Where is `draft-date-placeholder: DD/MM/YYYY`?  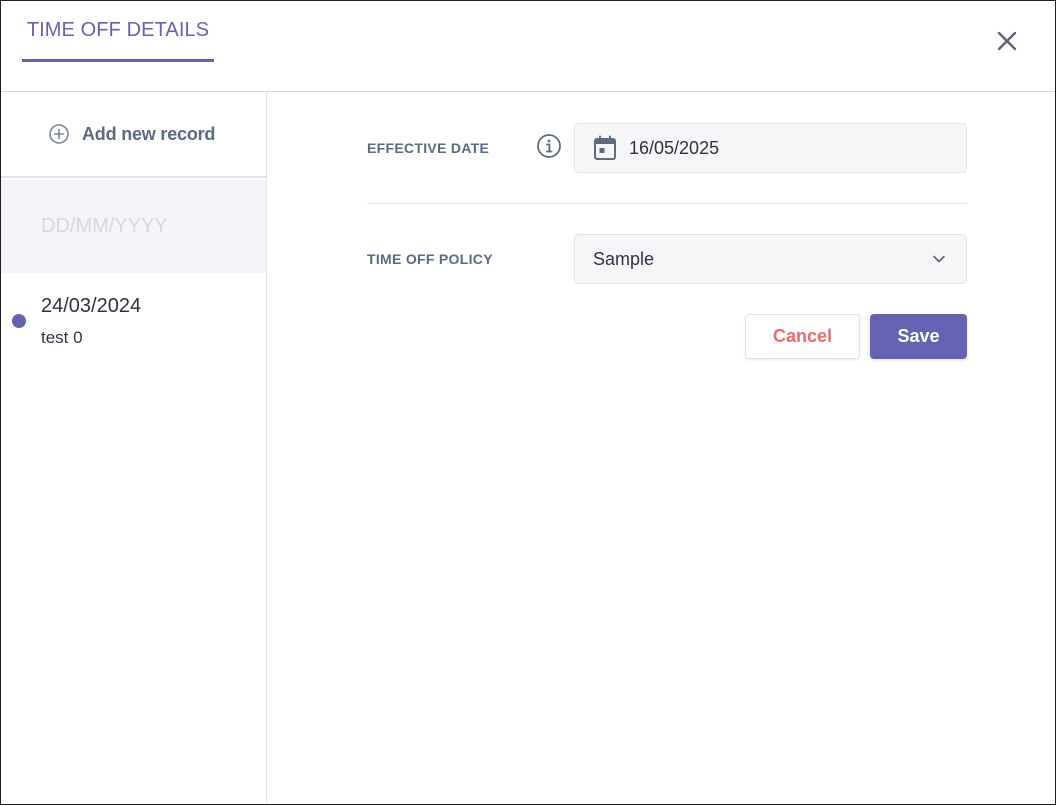
draft-date-placeholder: DD/MM/YYYY is located at coordinates (104, 226).